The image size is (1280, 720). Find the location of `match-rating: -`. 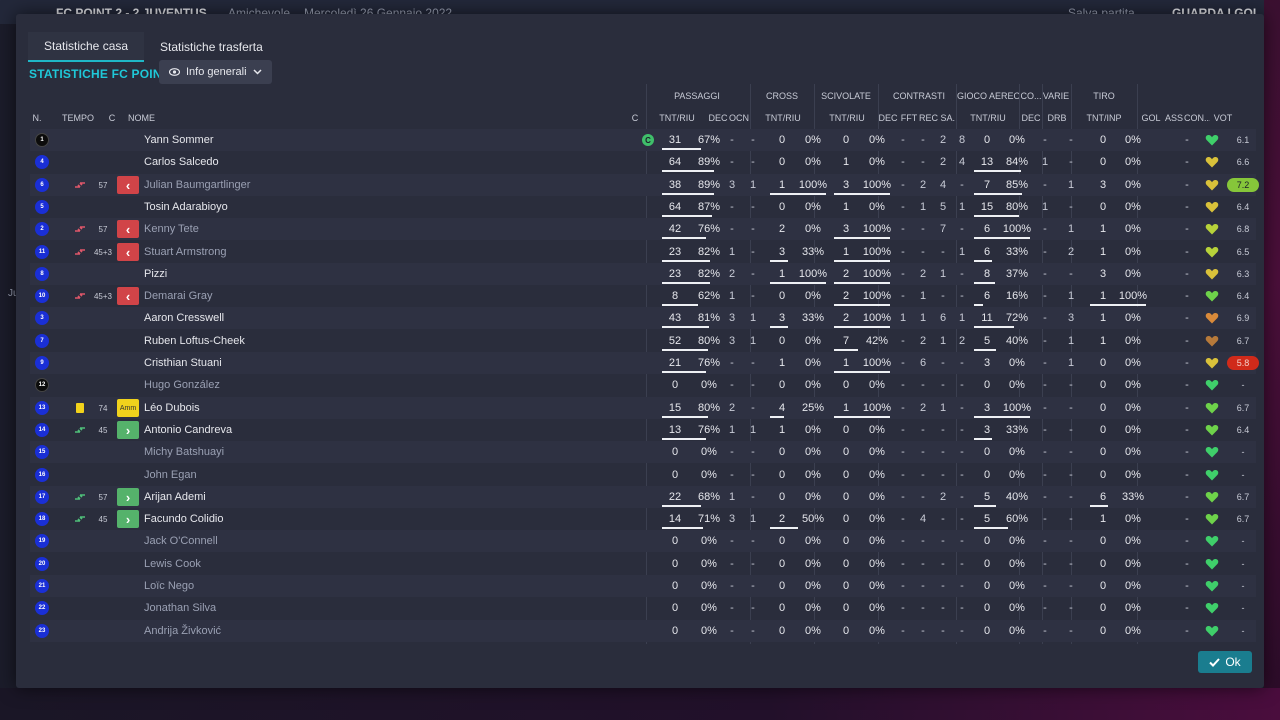

match-rating: - is located at coordinates (1243, 586).